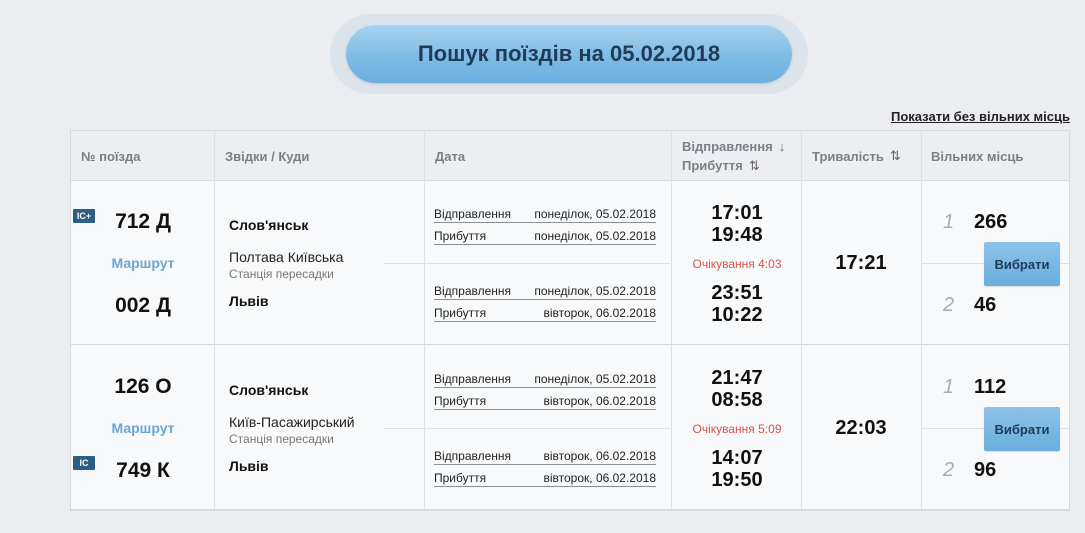 The width and height of the screenshot is (1085, 533). What do you see at coordinates (737, 480) in the screenshot?
I see `leg2-arrival-time: 19:50` at bounding box center [737, 480].